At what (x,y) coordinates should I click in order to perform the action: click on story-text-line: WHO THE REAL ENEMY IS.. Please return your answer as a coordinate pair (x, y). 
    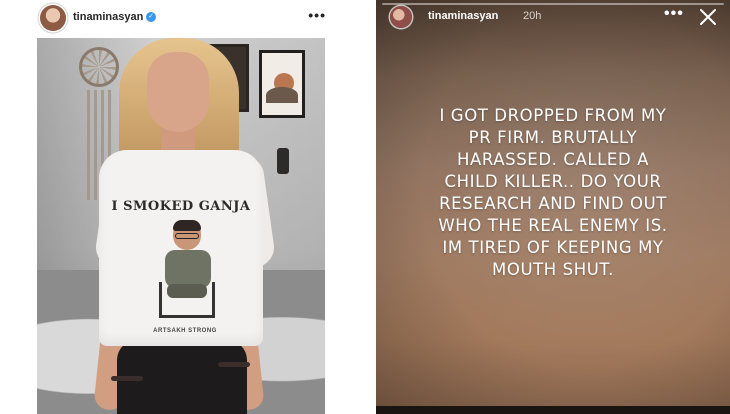
    Looking at the image, I should click on (553, 225).